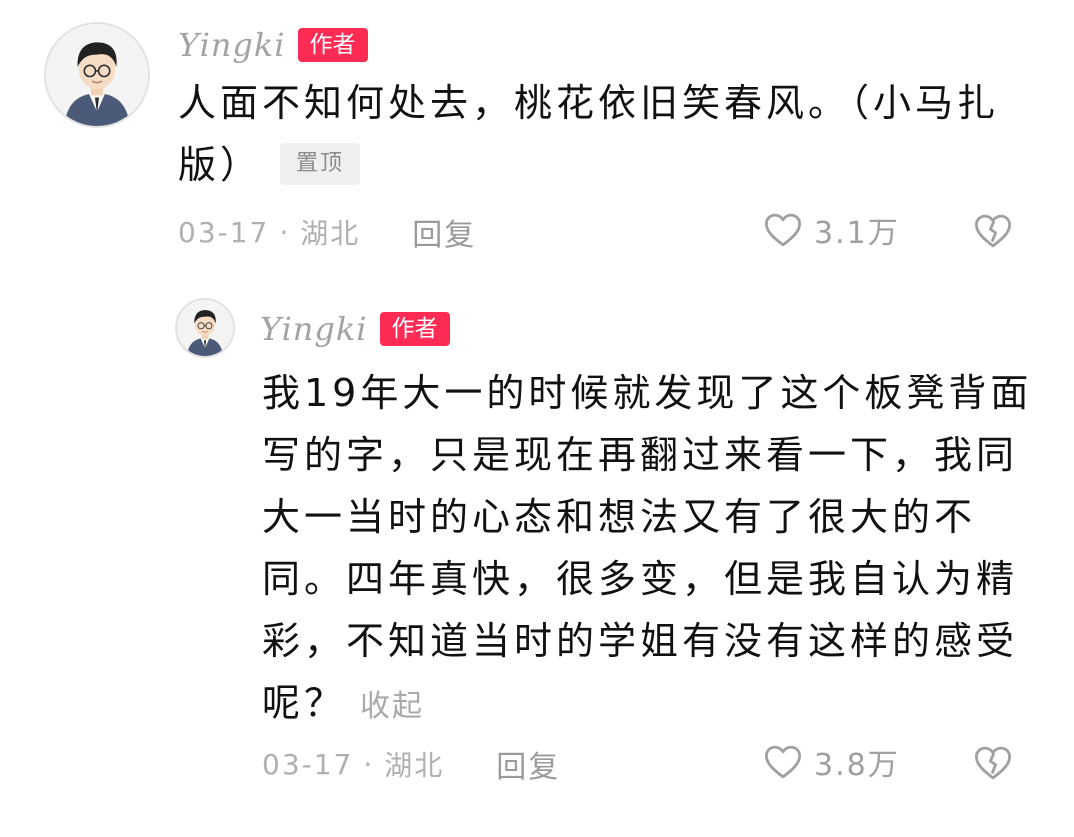 Image resolution: width=1074 pixels, height=837 pixels. I want to click on like-button: 3.8万, so click(831, 762).